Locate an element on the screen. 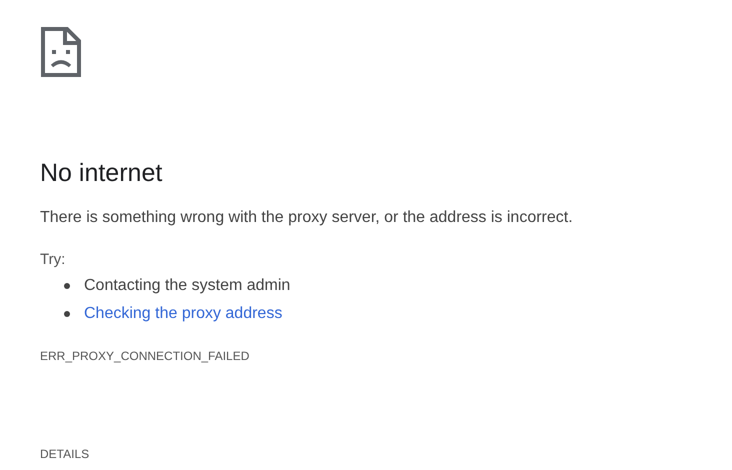  error-code: ERR_PROXY_CONNECTION_FAILED is located at coordinates (145, 356).